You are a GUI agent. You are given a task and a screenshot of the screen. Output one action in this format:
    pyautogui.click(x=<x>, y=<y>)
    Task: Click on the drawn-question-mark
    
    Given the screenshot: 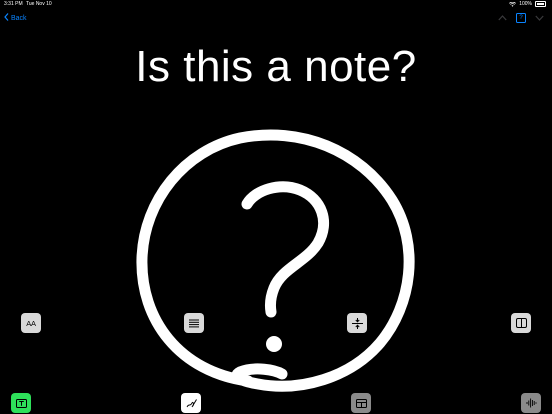 What is the action you would take?
    pyautogui.click(x=285, y=249)
    